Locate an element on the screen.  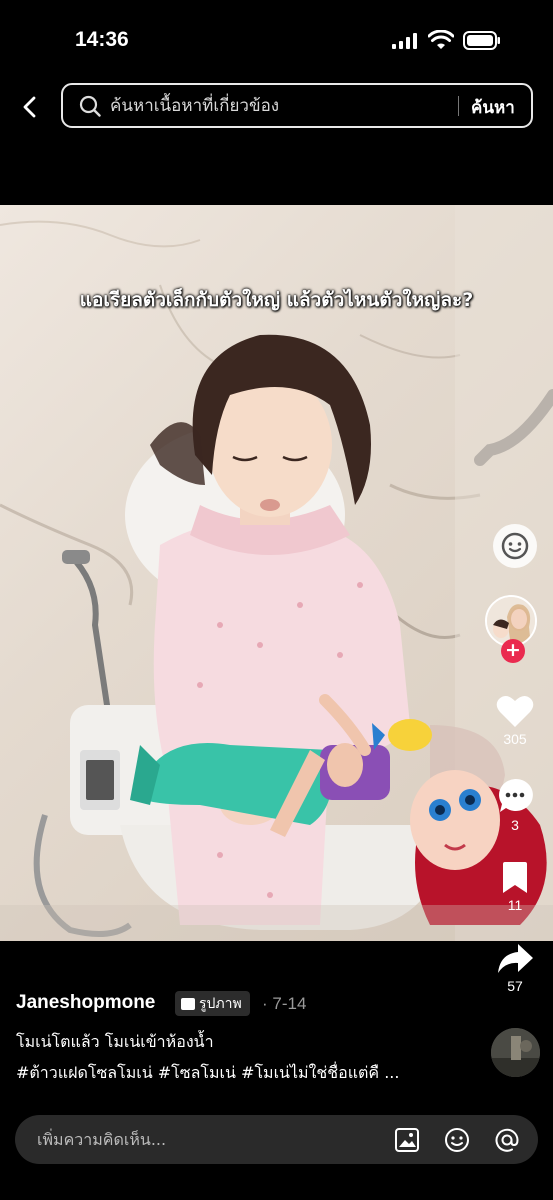
back-button is located at coordinates (29, 107).